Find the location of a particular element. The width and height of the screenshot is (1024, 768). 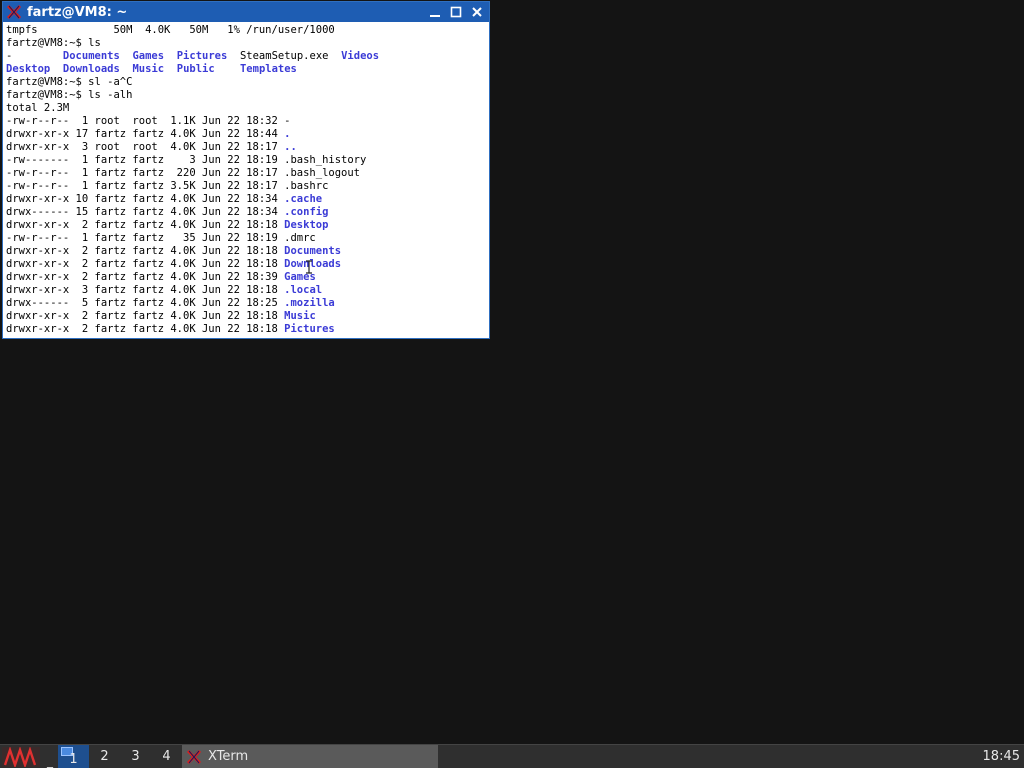

terminal-text: SteamSetup.exe is located at coordinates (284, 56).